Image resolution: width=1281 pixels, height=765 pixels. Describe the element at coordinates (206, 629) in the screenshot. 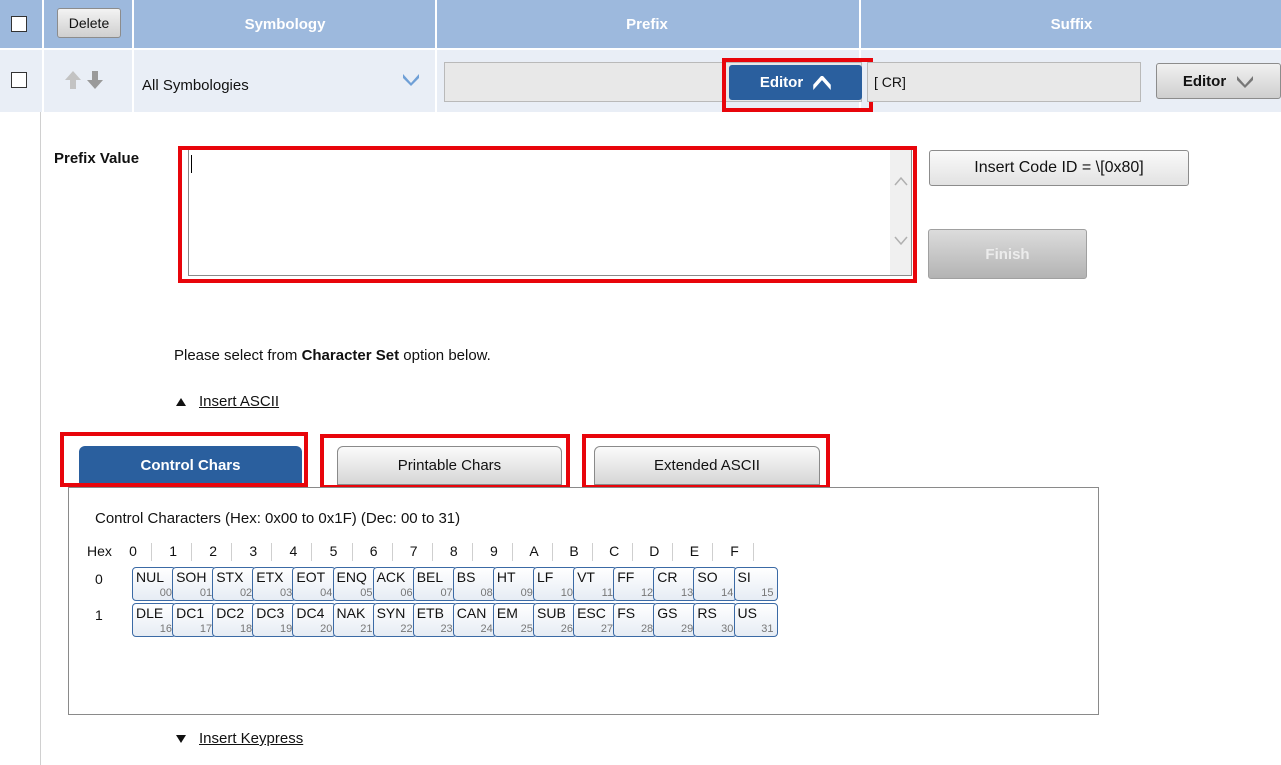

I see `char-key-decimal: 17` at that location.